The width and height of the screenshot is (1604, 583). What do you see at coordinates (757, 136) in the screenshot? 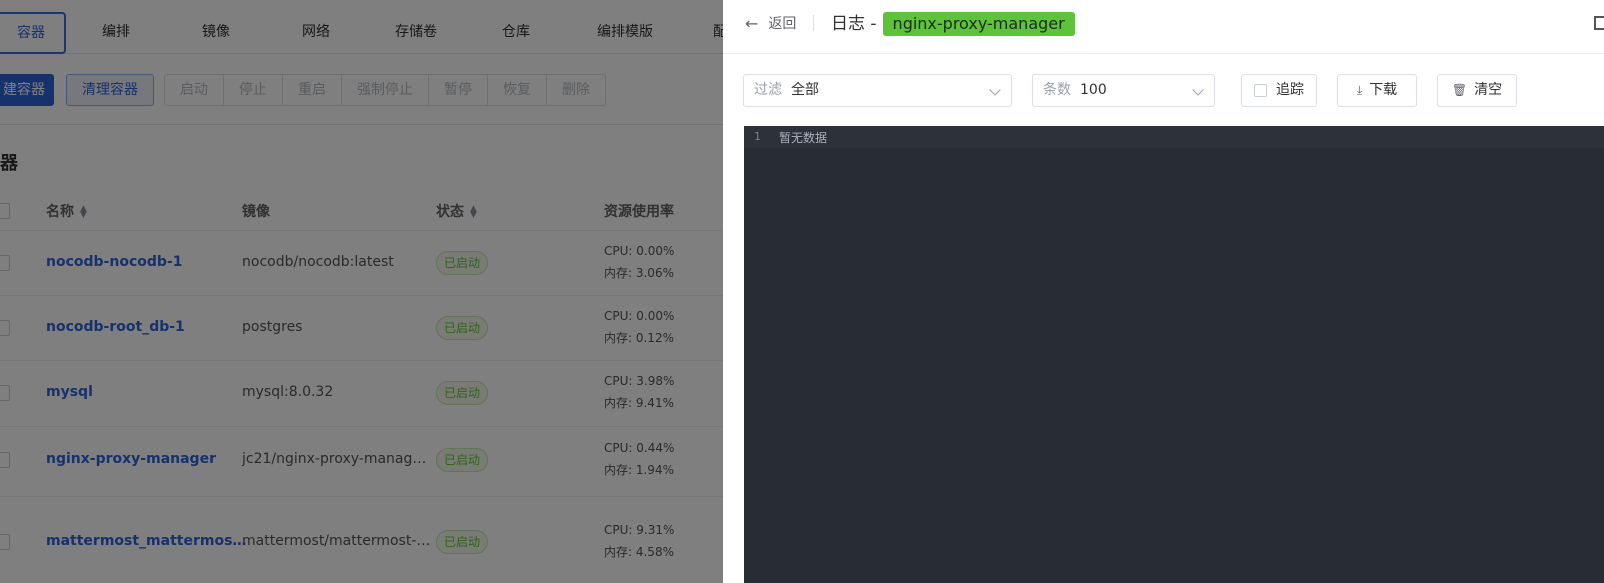
I see `line-number: 1` at bounding box center [757, 136].